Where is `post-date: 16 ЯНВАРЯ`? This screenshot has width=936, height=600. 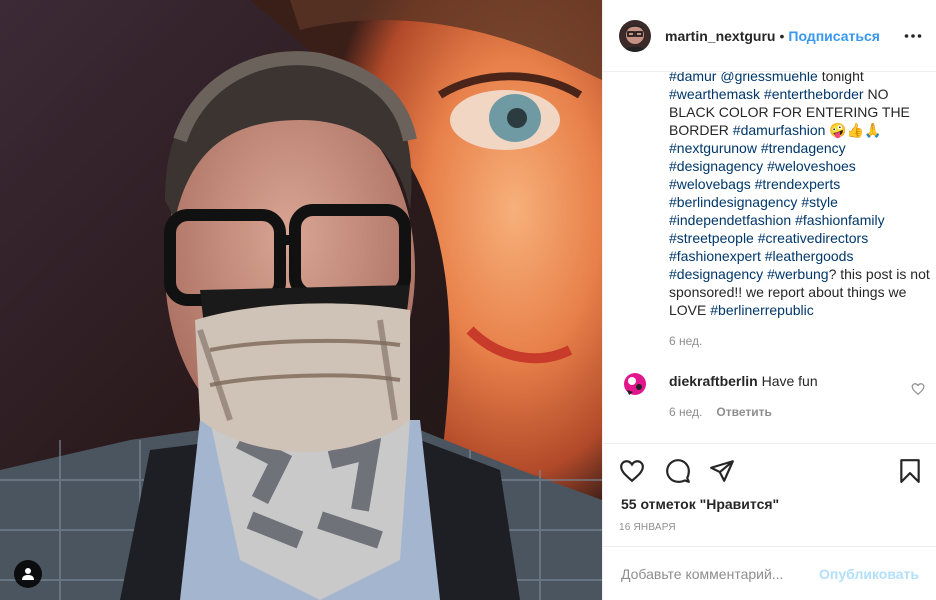
post-date: 16 ЯНВАРЯ is located at coordinates (647, 527).